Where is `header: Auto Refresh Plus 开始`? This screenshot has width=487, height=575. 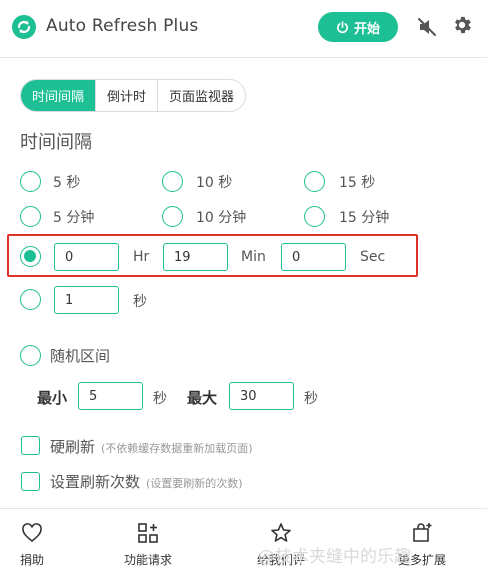
header: Auto Refresh Plus 开始 is located at coordinates (243, 29).